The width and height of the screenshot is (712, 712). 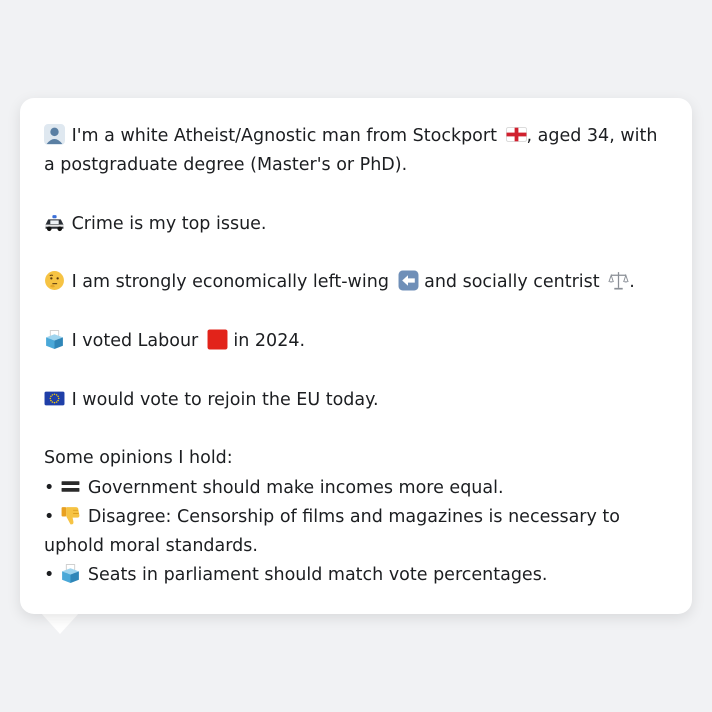 What do you see at coordinates (54, 398) in the screenshot?
I see `eu-flag-icon` at bounding box center [54, 398].